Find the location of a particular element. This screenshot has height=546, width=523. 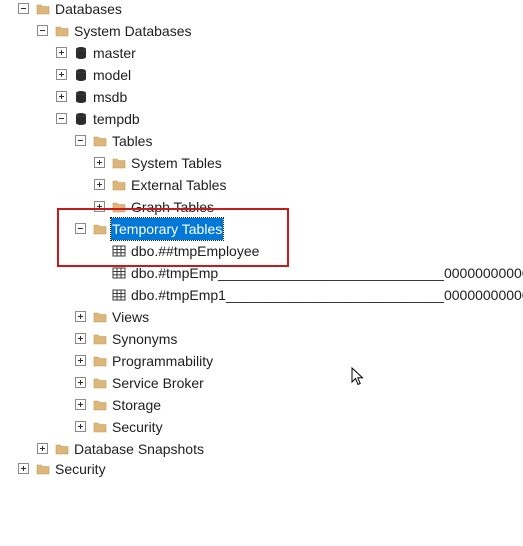

tree-label-external-tables: External Tables is located at coordinates (179, 185).